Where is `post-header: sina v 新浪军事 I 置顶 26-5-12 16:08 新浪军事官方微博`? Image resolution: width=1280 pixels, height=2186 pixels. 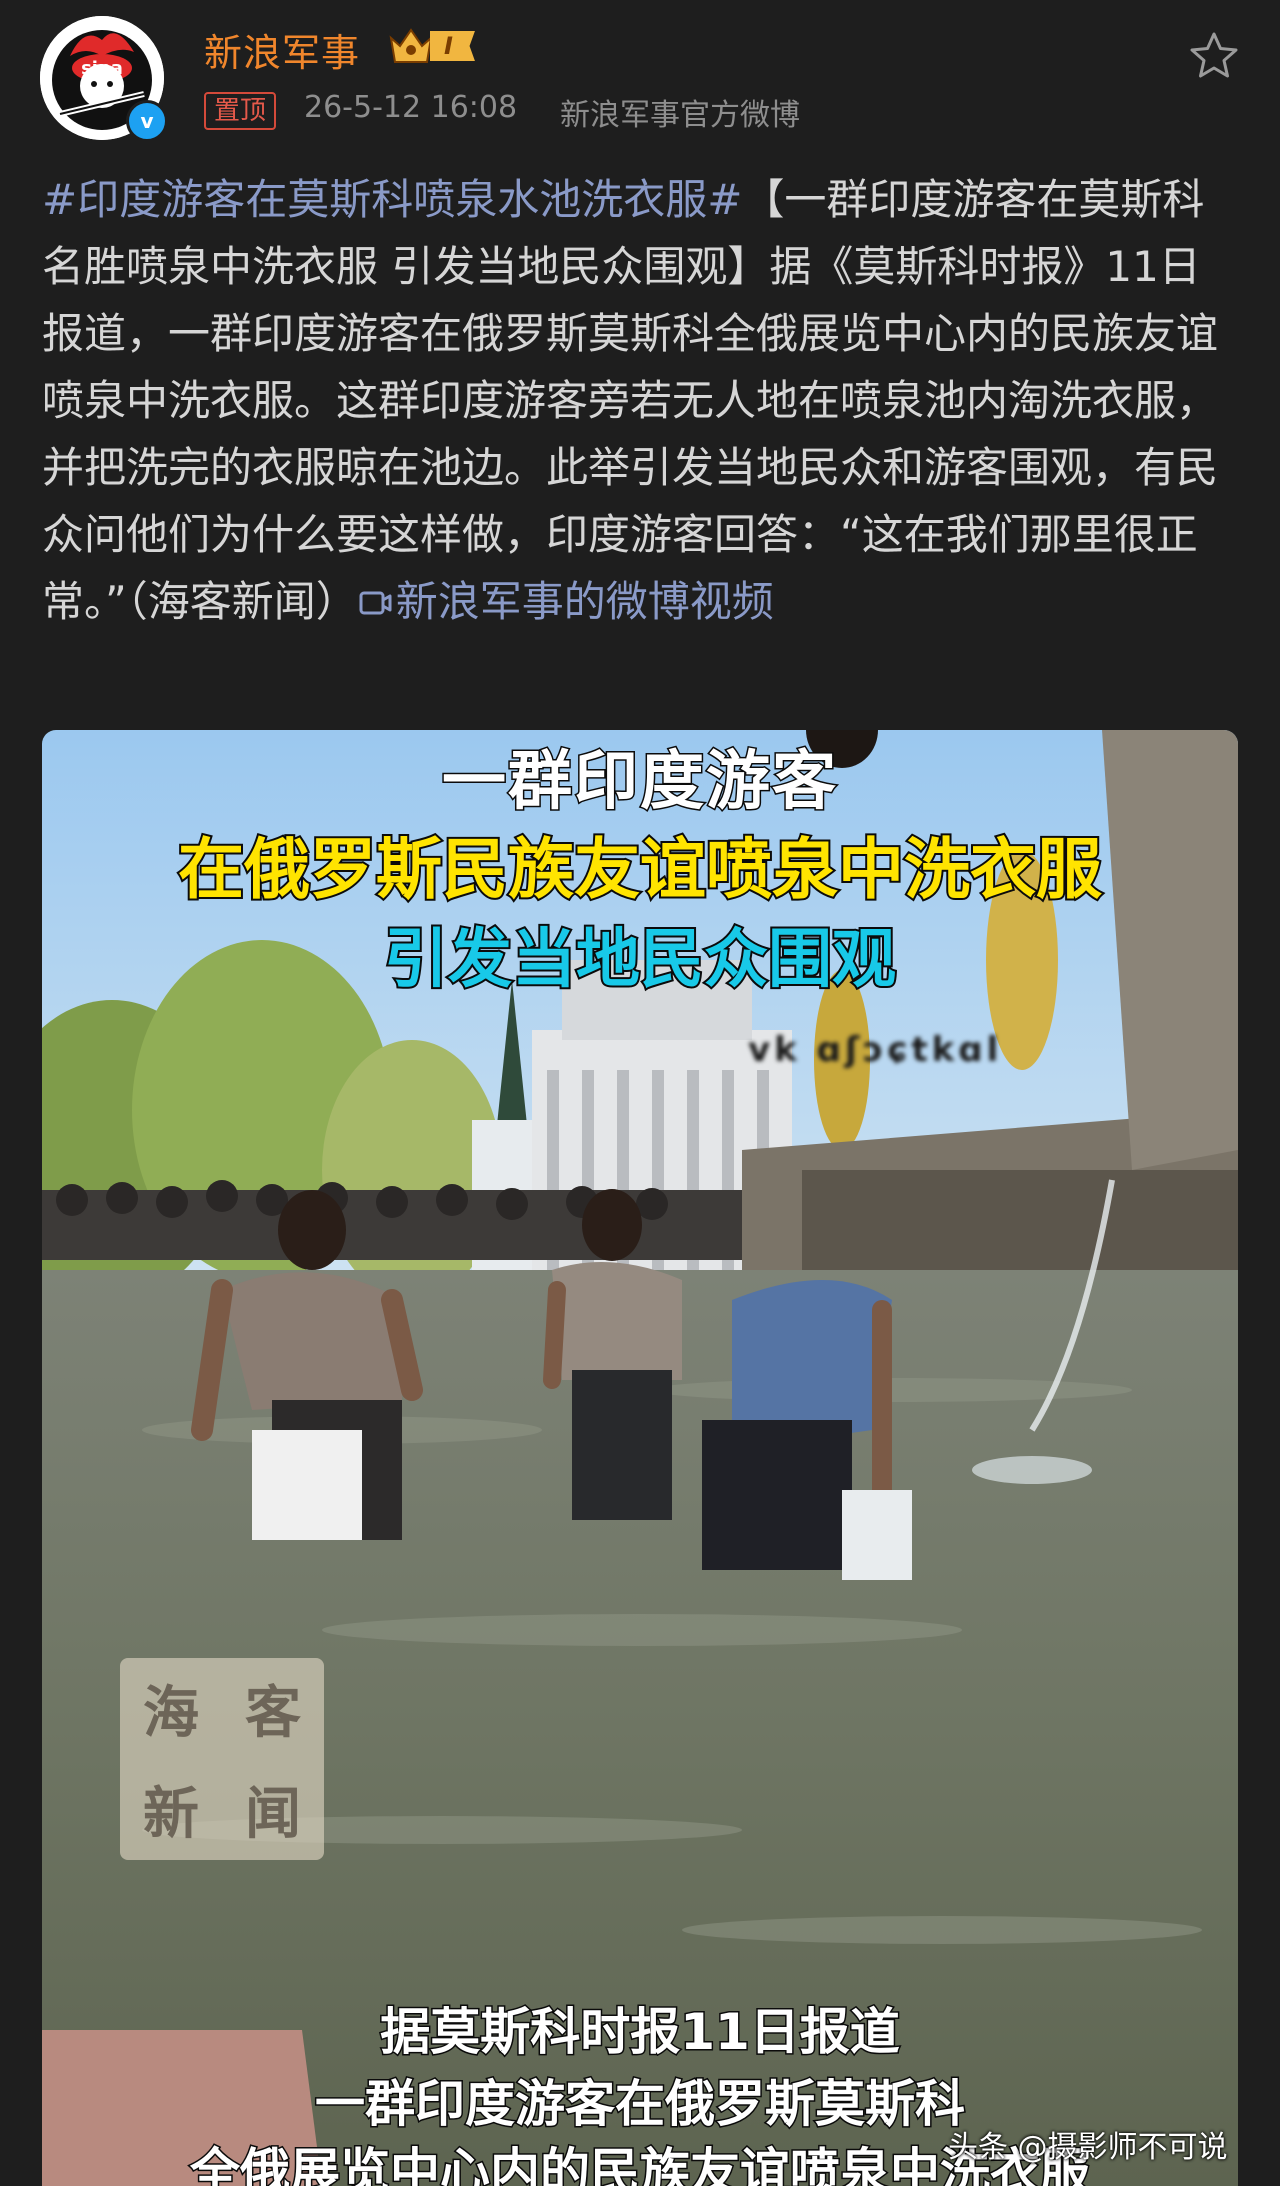 post-header: sina v 新浪军事 I 置顶 26-5-12 16:08 新浪军事官方微博 is located at coordinates (640, 75).